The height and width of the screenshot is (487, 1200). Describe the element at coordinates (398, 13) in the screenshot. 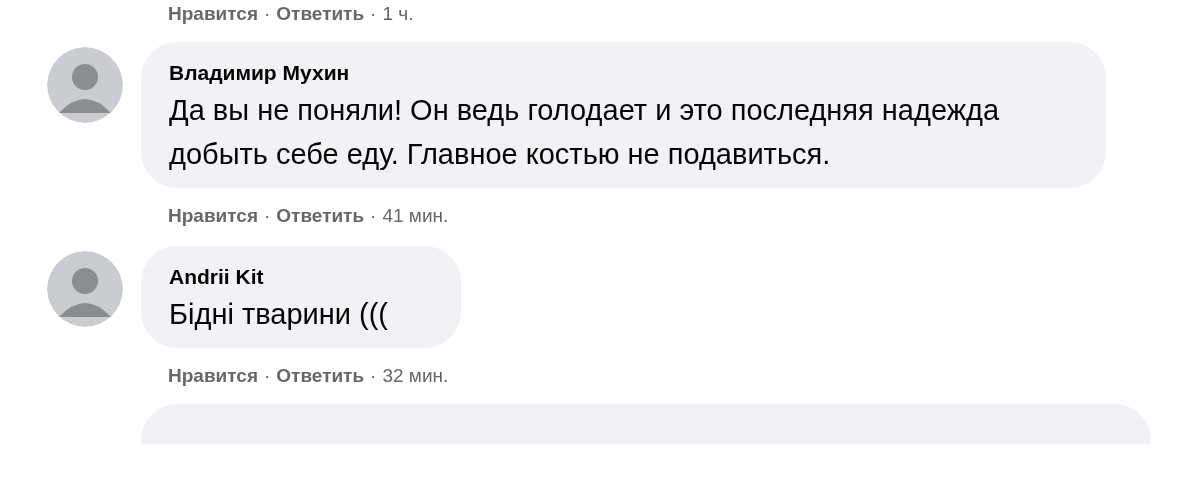

I see `timestamp: 1 ч.` at that location.